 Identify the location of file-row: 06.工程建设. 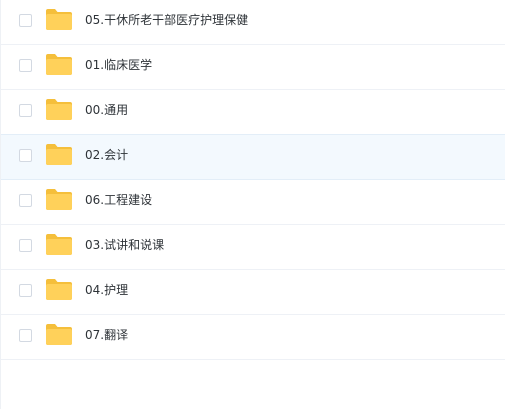
(253, 202).